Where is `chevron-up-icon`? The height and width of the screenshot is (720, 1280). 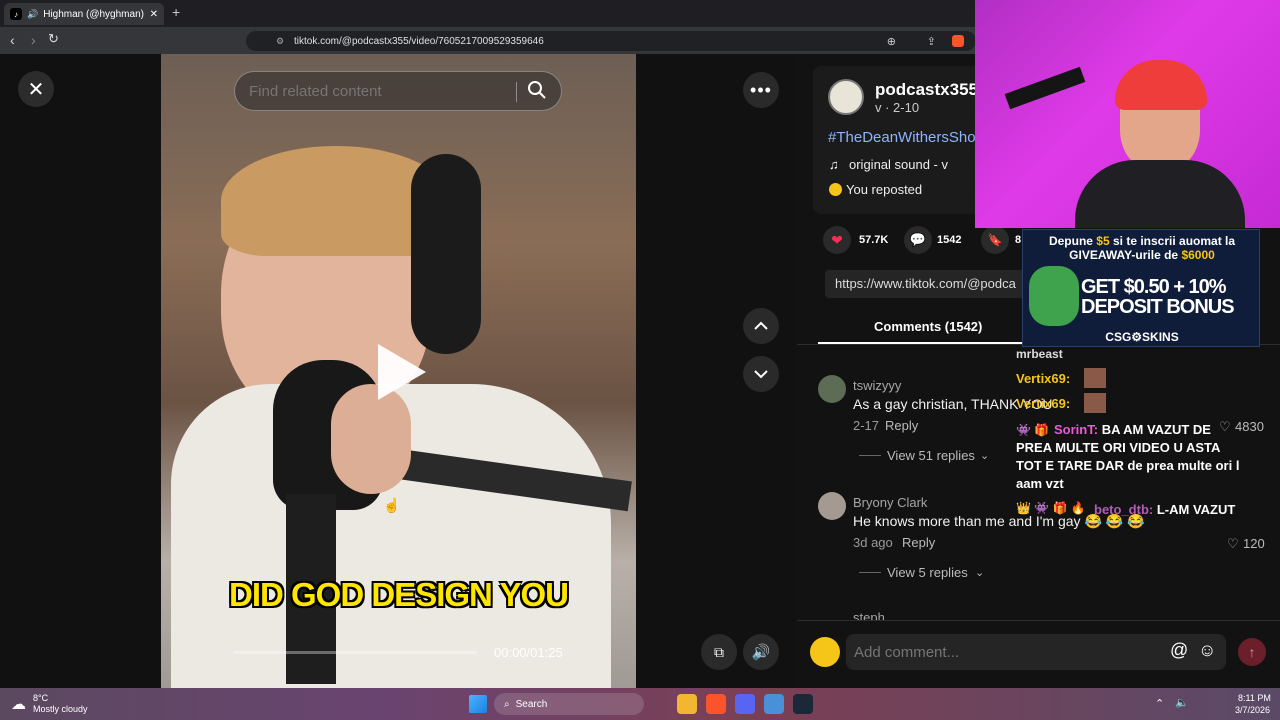 chevron-up-icon is located at coordinates (761, 325).